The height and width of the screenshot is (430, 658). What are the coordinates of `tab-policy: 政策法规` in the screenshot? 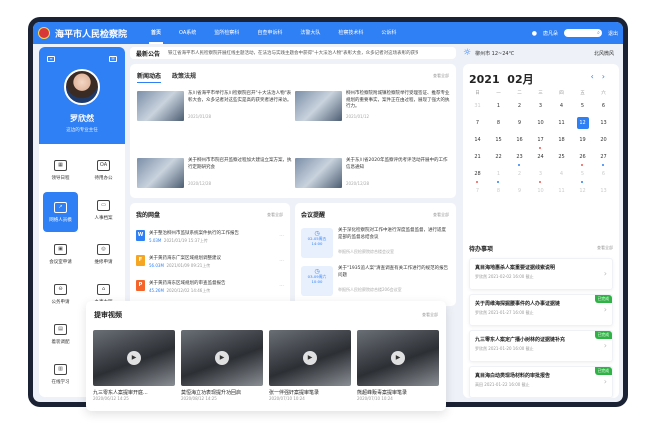 It's located at (184, 75).